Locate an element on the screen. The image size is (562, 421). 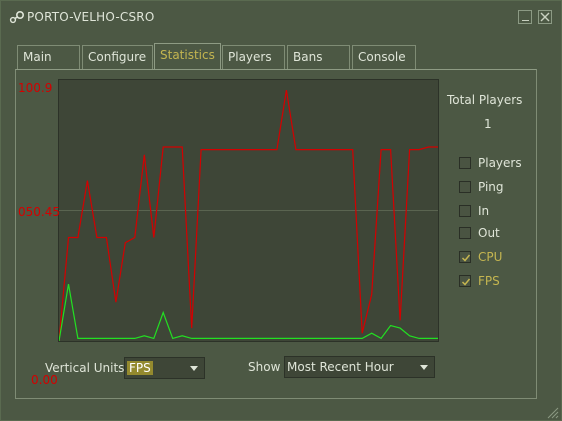
close-icon is located at coordinates (545, 17).